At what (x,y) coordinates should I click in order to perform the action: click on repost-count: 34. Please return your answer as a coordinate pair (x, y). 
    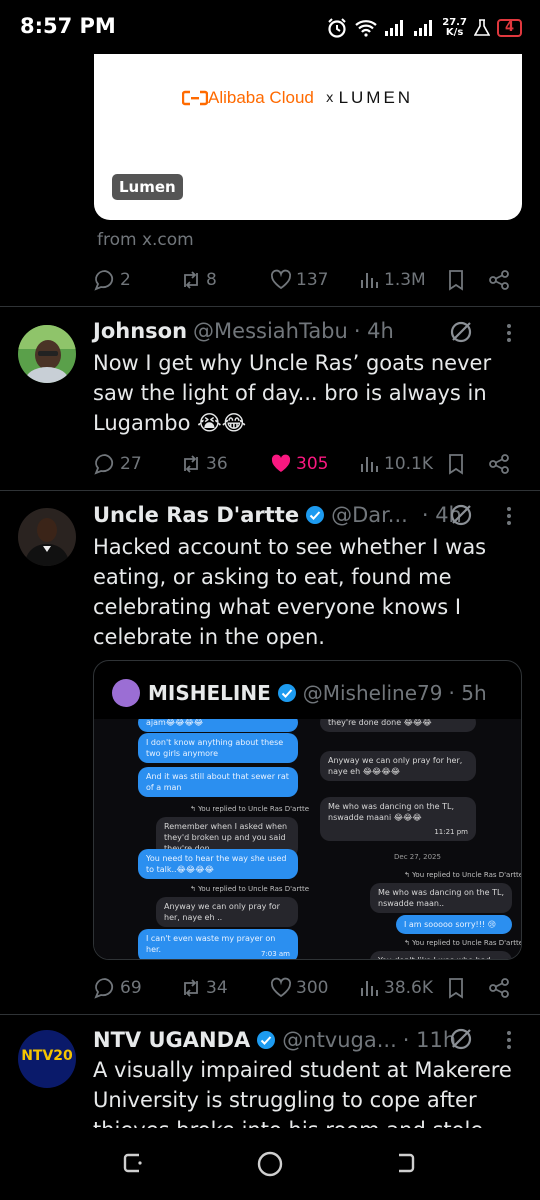
    Looking at the image, I should click on (217, 988).